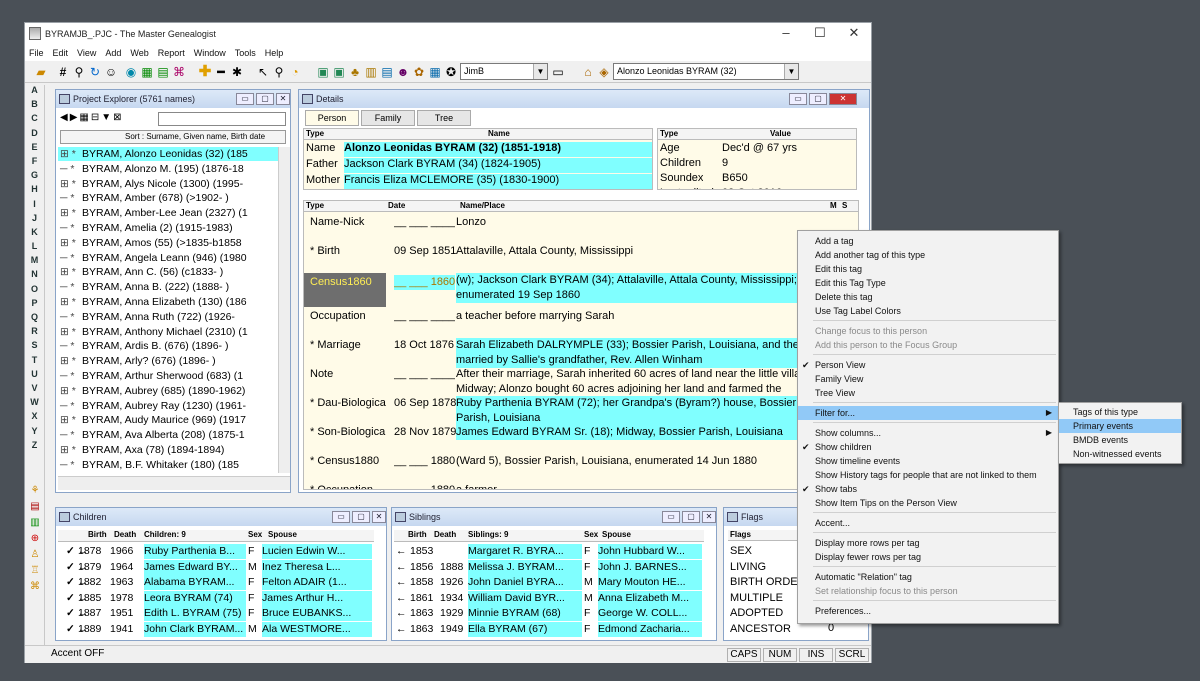  Describe the element at coordinates (345, 432) in the screenshot. I see `event-type: * Son-Biological` at that location.